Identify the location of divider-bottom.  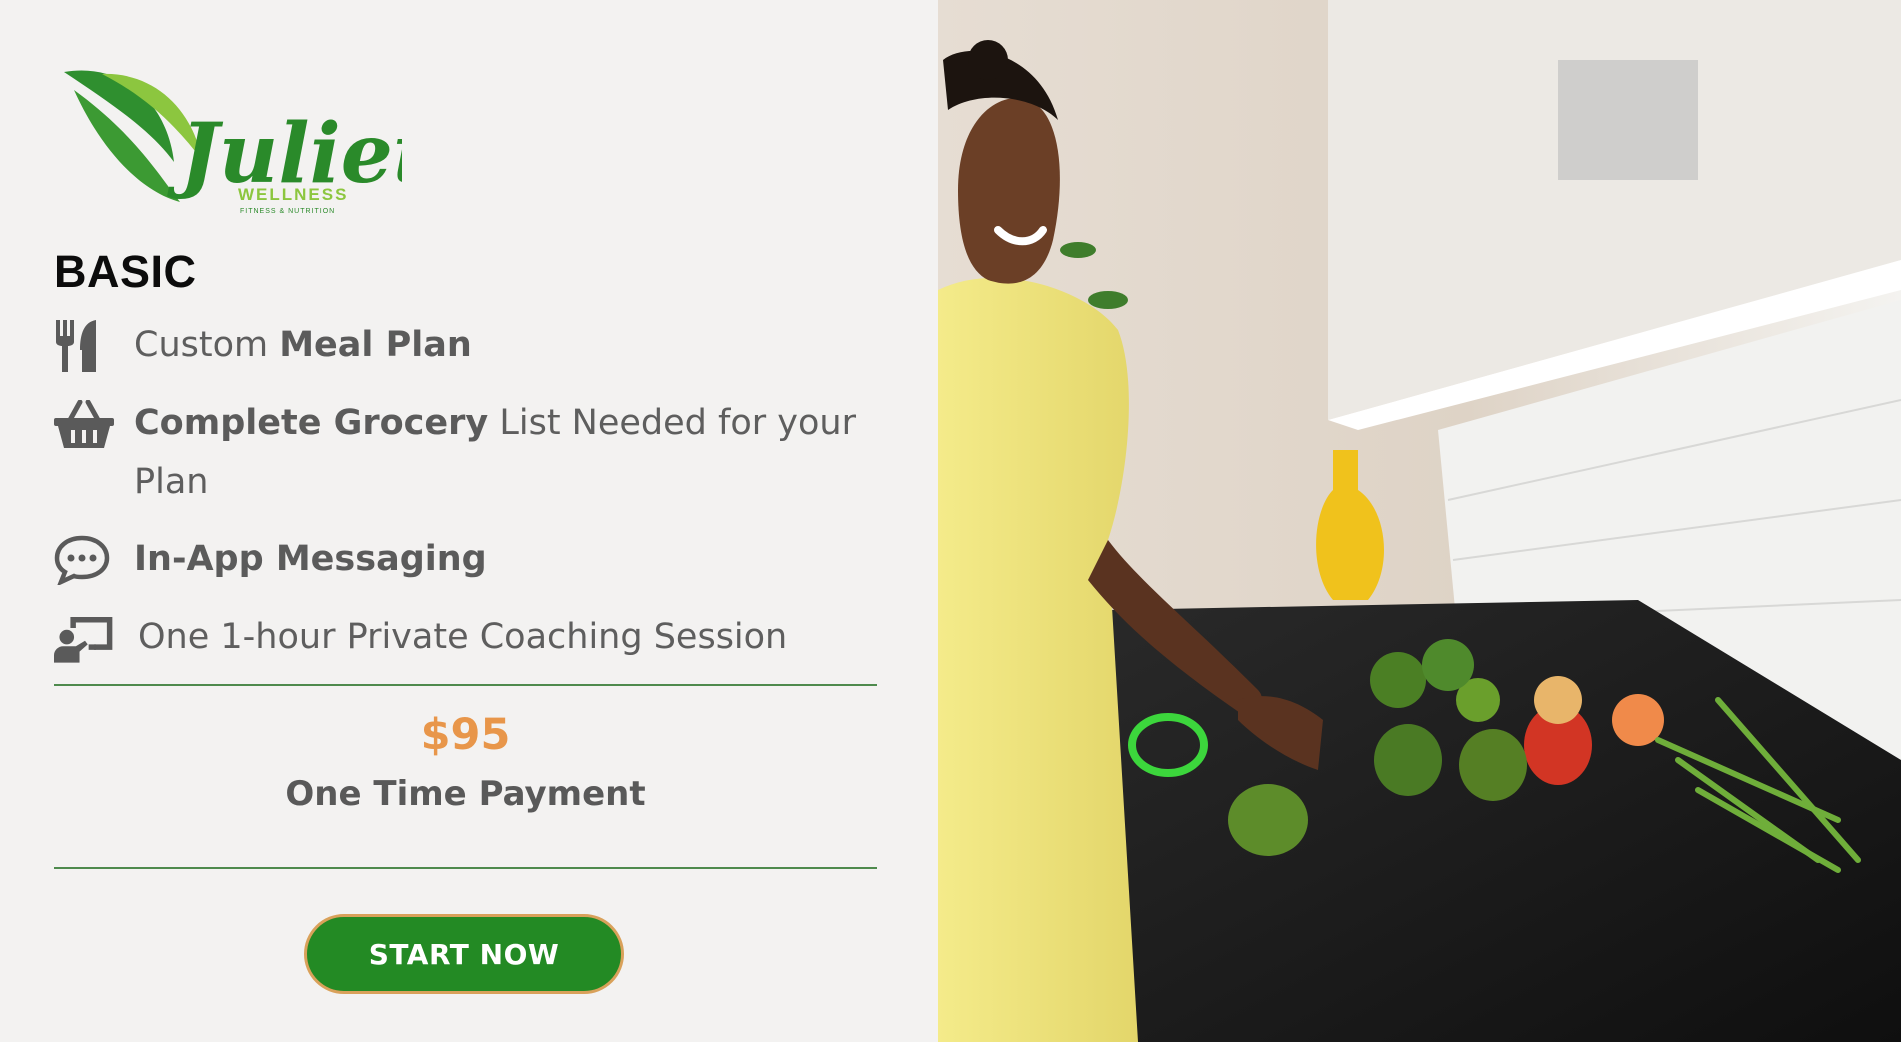
(465, 868).